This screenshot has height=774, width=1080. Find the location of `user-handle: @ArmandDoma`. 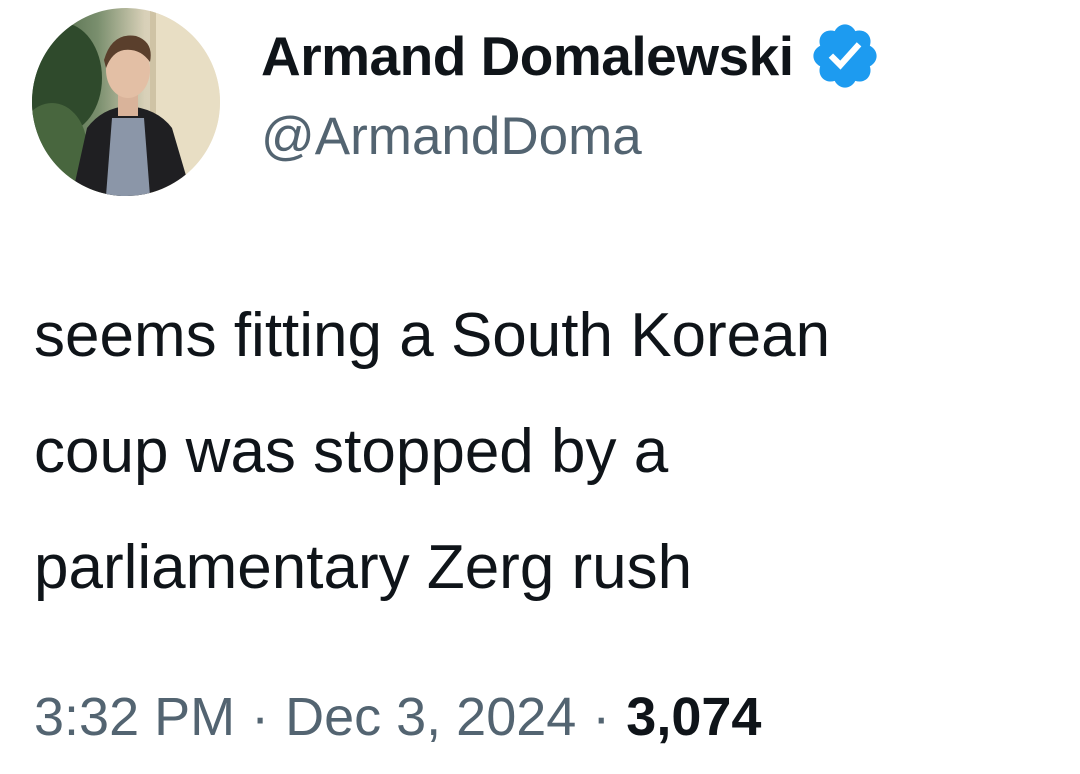

user-handle: @ArmandDoma is located at coordinates (451, 136).